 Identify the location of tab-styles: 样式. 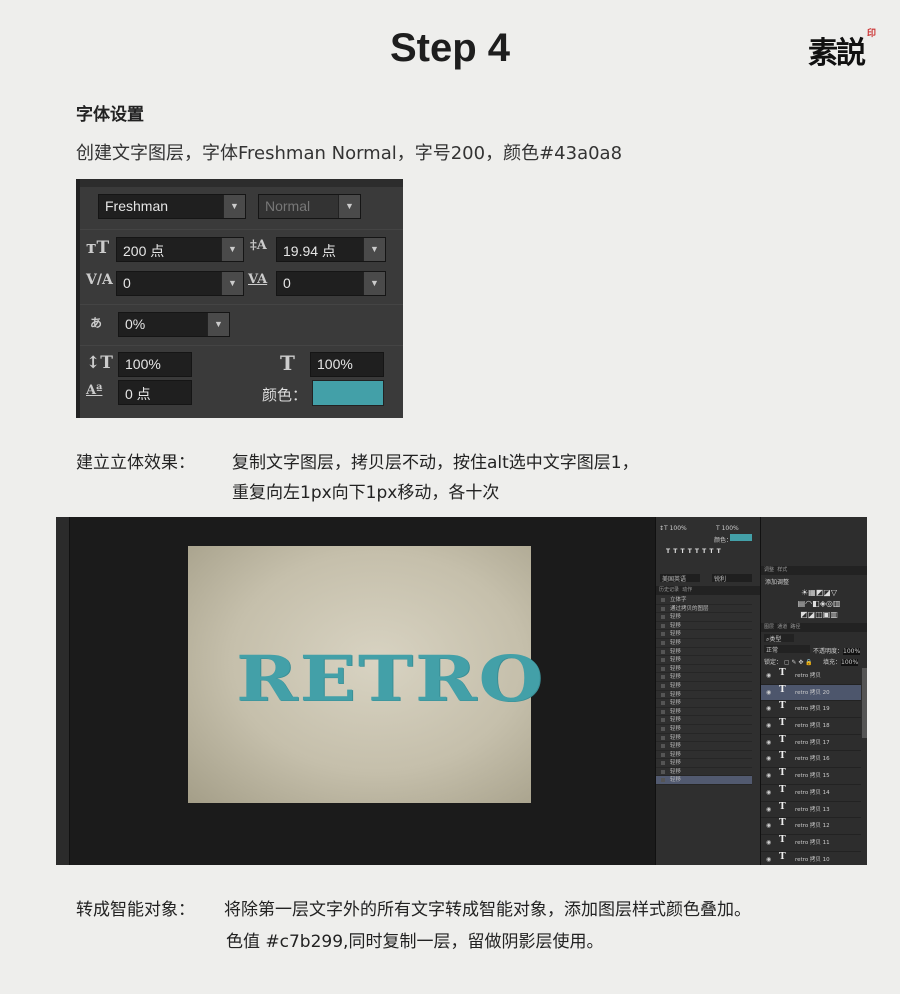
(782, 570).